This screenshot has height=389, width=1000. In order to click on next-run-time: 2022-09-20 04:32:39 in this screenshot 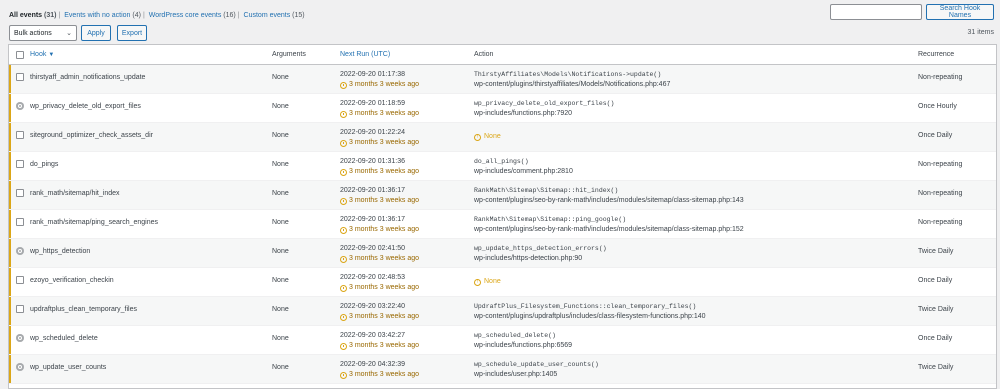, I will do `click(372, 364)`.